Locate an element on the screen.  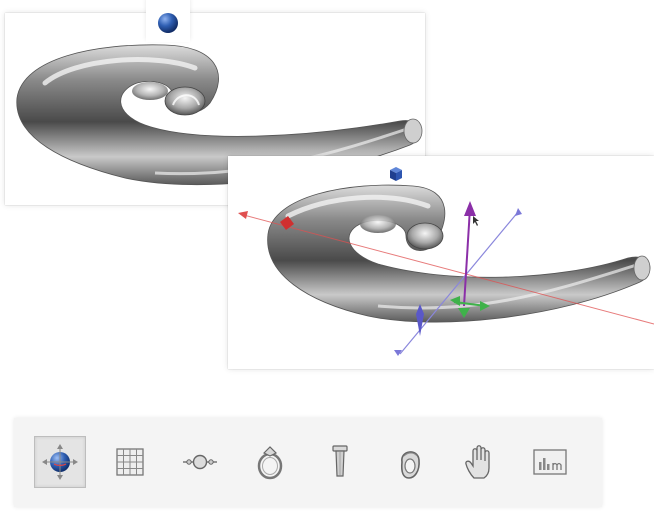
sphere-gizmo-tab is located at coordinates (168, 21).